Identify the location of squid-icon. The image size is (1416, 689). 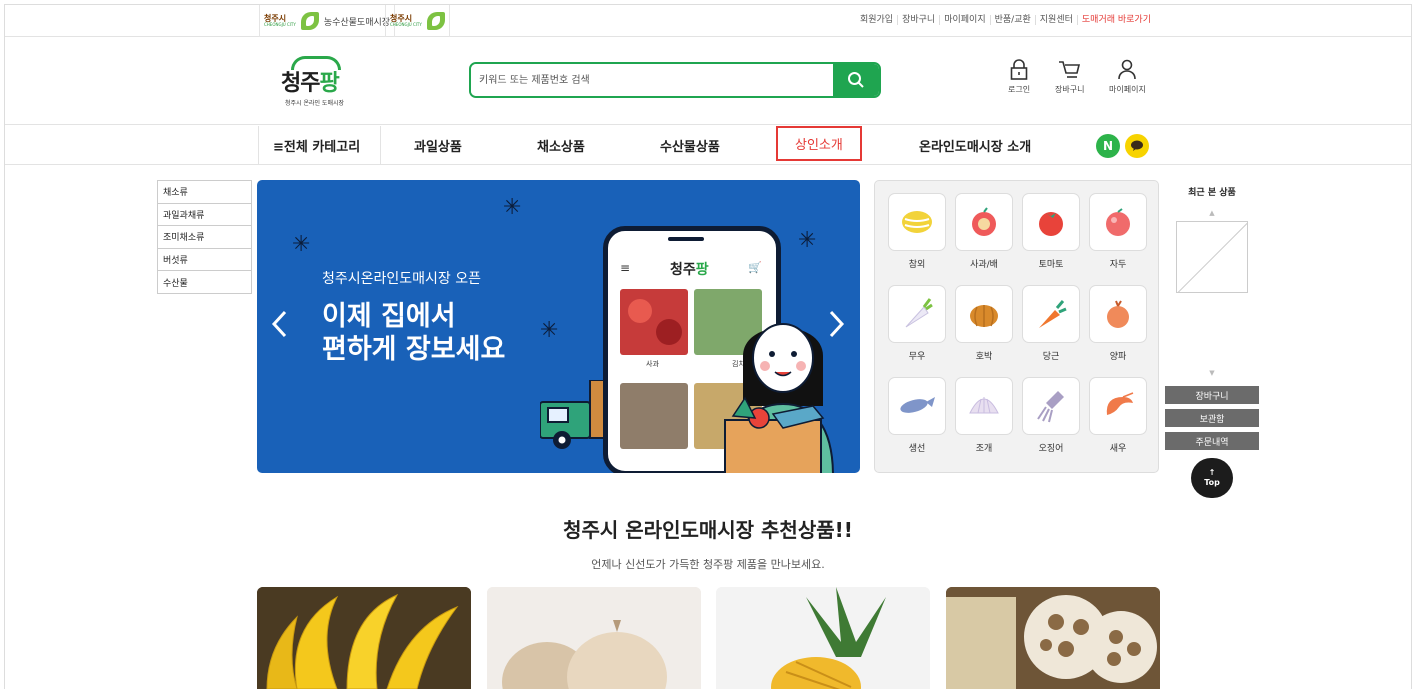
(1050, 407).